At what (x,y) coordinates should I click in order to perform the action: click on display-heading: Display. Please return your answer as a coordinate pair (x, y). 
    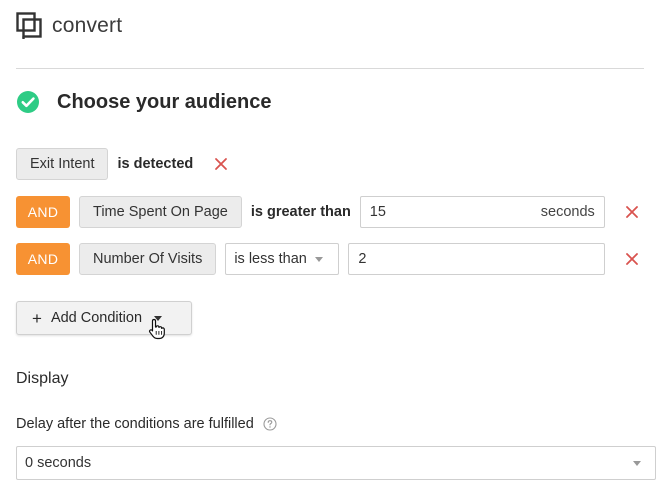
    Looking at the image, I should click on (42, 378).